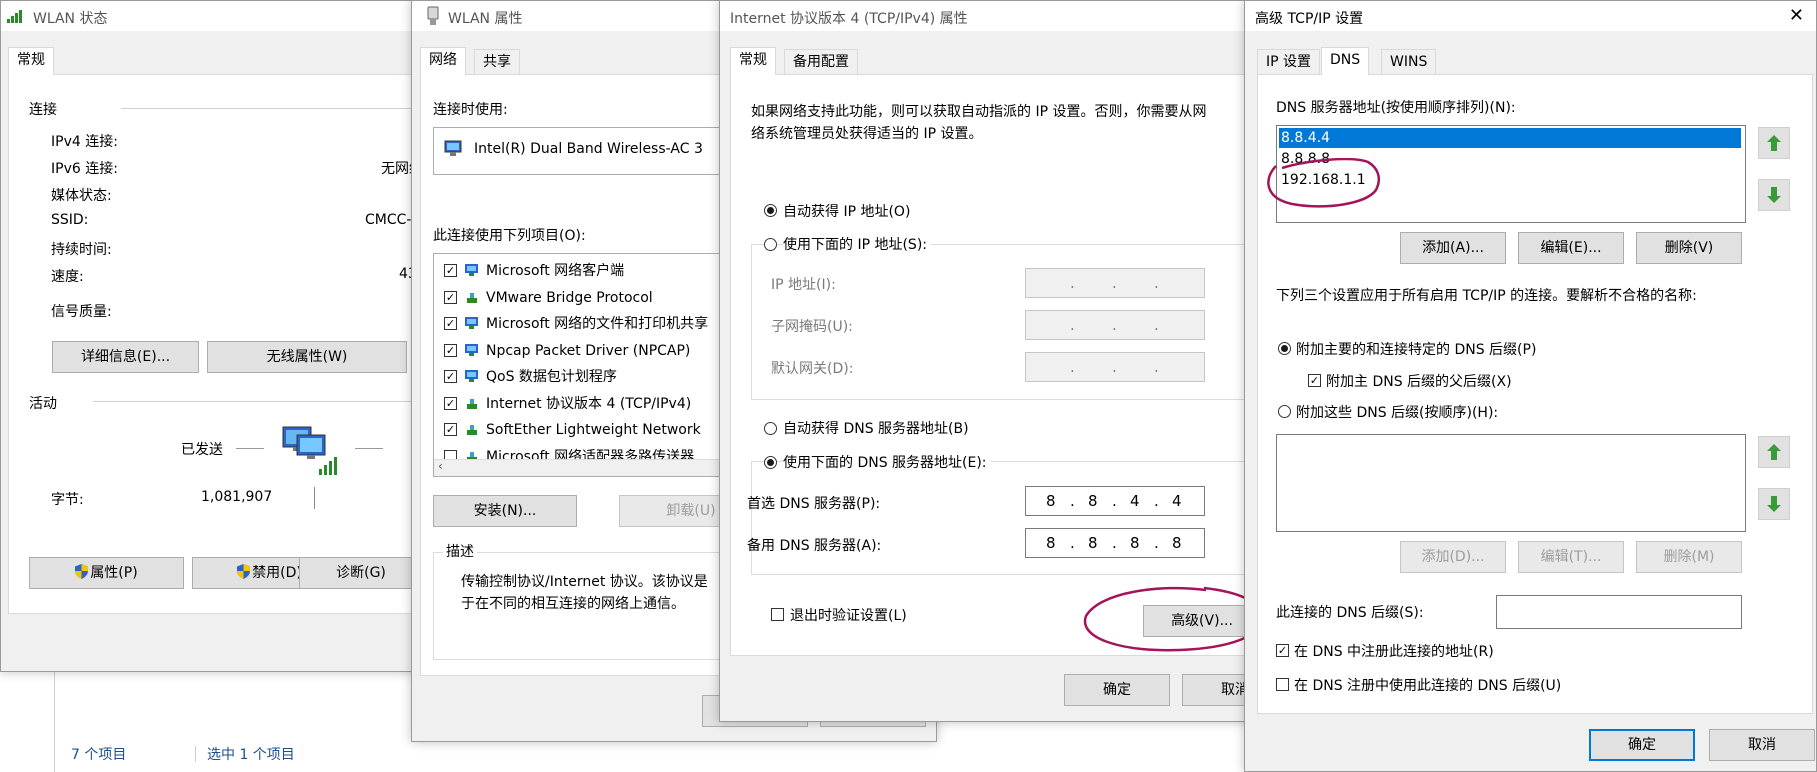 Image resolution: width=1817 pixels, height=772 pixels. What do you see at coordinates (470, 110) in the screenshot?
I see `connect-using-label: 连接时使用:` at bounding box center [470, 110].